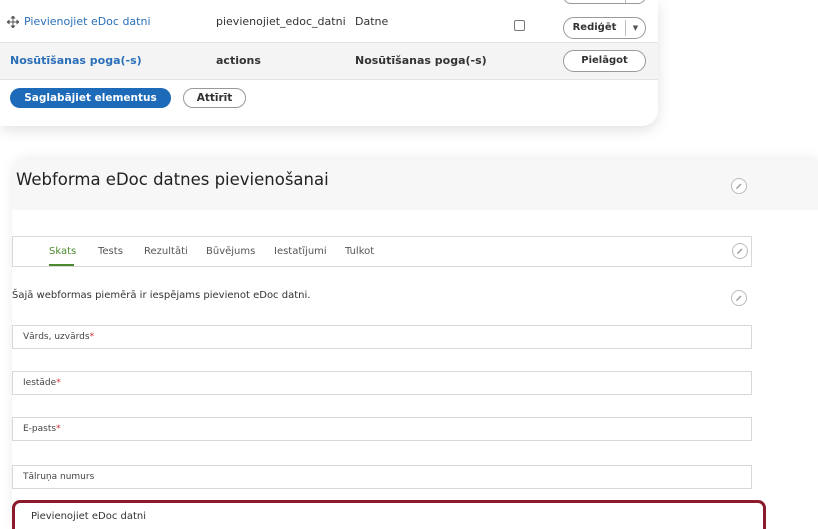  What do you see at coordinates (382, 429) in the screenshot?
I see `email-field: E-pasts*` at bounding box center [382, 429].